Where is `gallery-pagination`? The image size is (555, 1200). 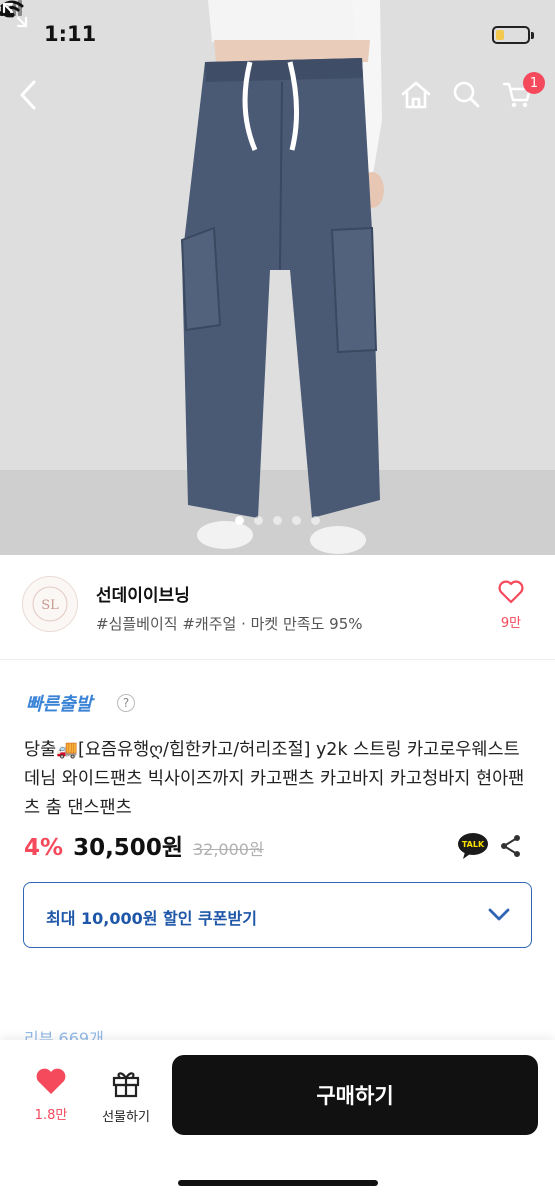
gallery-pagination is located at coordinates (277, 520).